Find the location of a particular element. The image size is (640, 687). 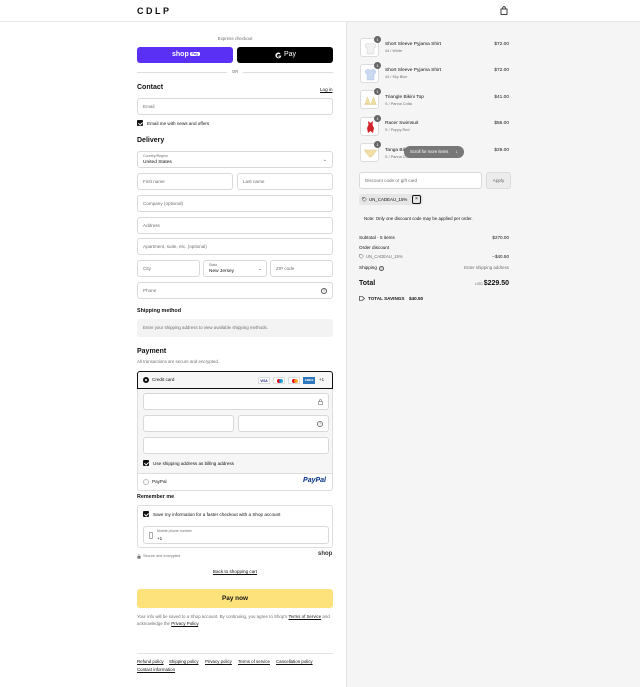

discount-code-field: Discount code or gift card is located at coordinates (420, 180).